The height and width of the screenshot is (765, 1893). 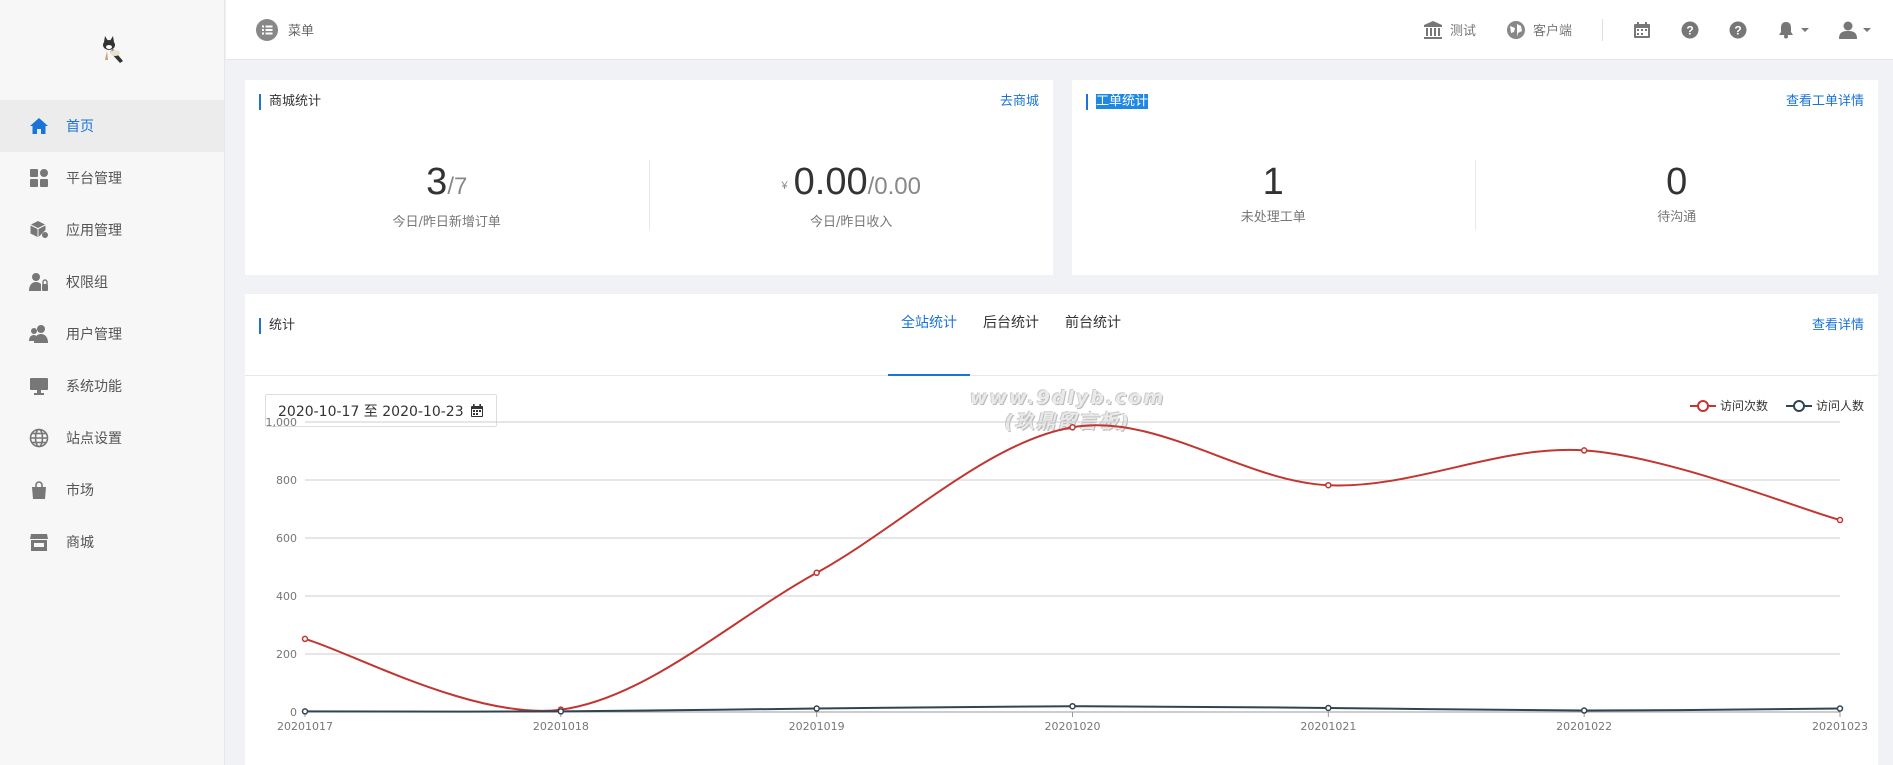 What do you see at coordinates (94, 387) in the screenshot?
I see `sidebar-item-label: 系统功能` at bounding box center [94, 387].